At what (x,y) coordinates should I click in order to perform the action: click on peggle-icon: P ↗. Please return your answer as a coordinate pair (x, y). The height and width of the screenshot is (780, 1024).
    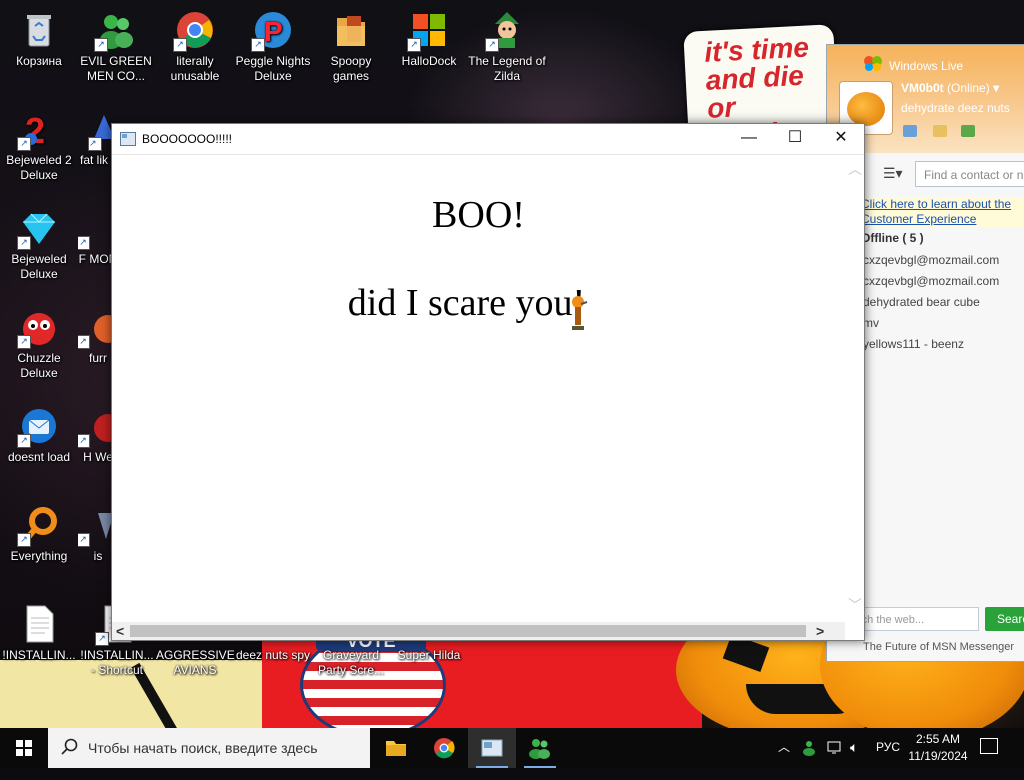
    Looking at the image, I should click on (272, 31).